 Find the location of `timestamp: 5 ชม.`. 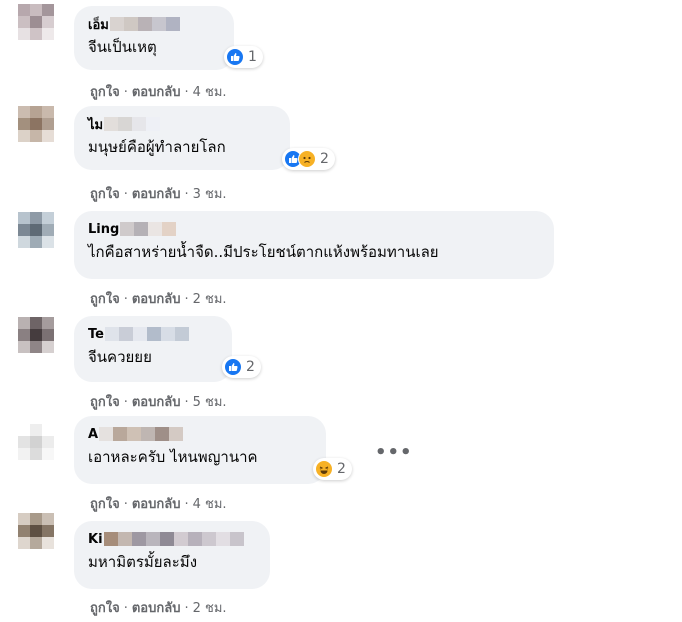

timestamp: 5 ชม. is located at coordinates (210, 402).